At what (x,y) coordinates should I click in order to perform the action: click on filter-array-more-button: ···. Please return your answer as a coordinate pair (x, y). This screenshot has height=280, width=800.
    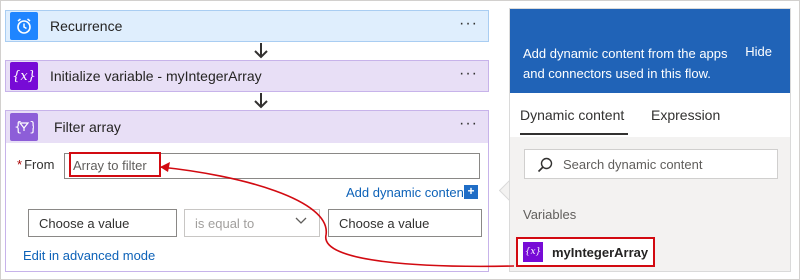
    Looking at the image, I should click on (468, 124).